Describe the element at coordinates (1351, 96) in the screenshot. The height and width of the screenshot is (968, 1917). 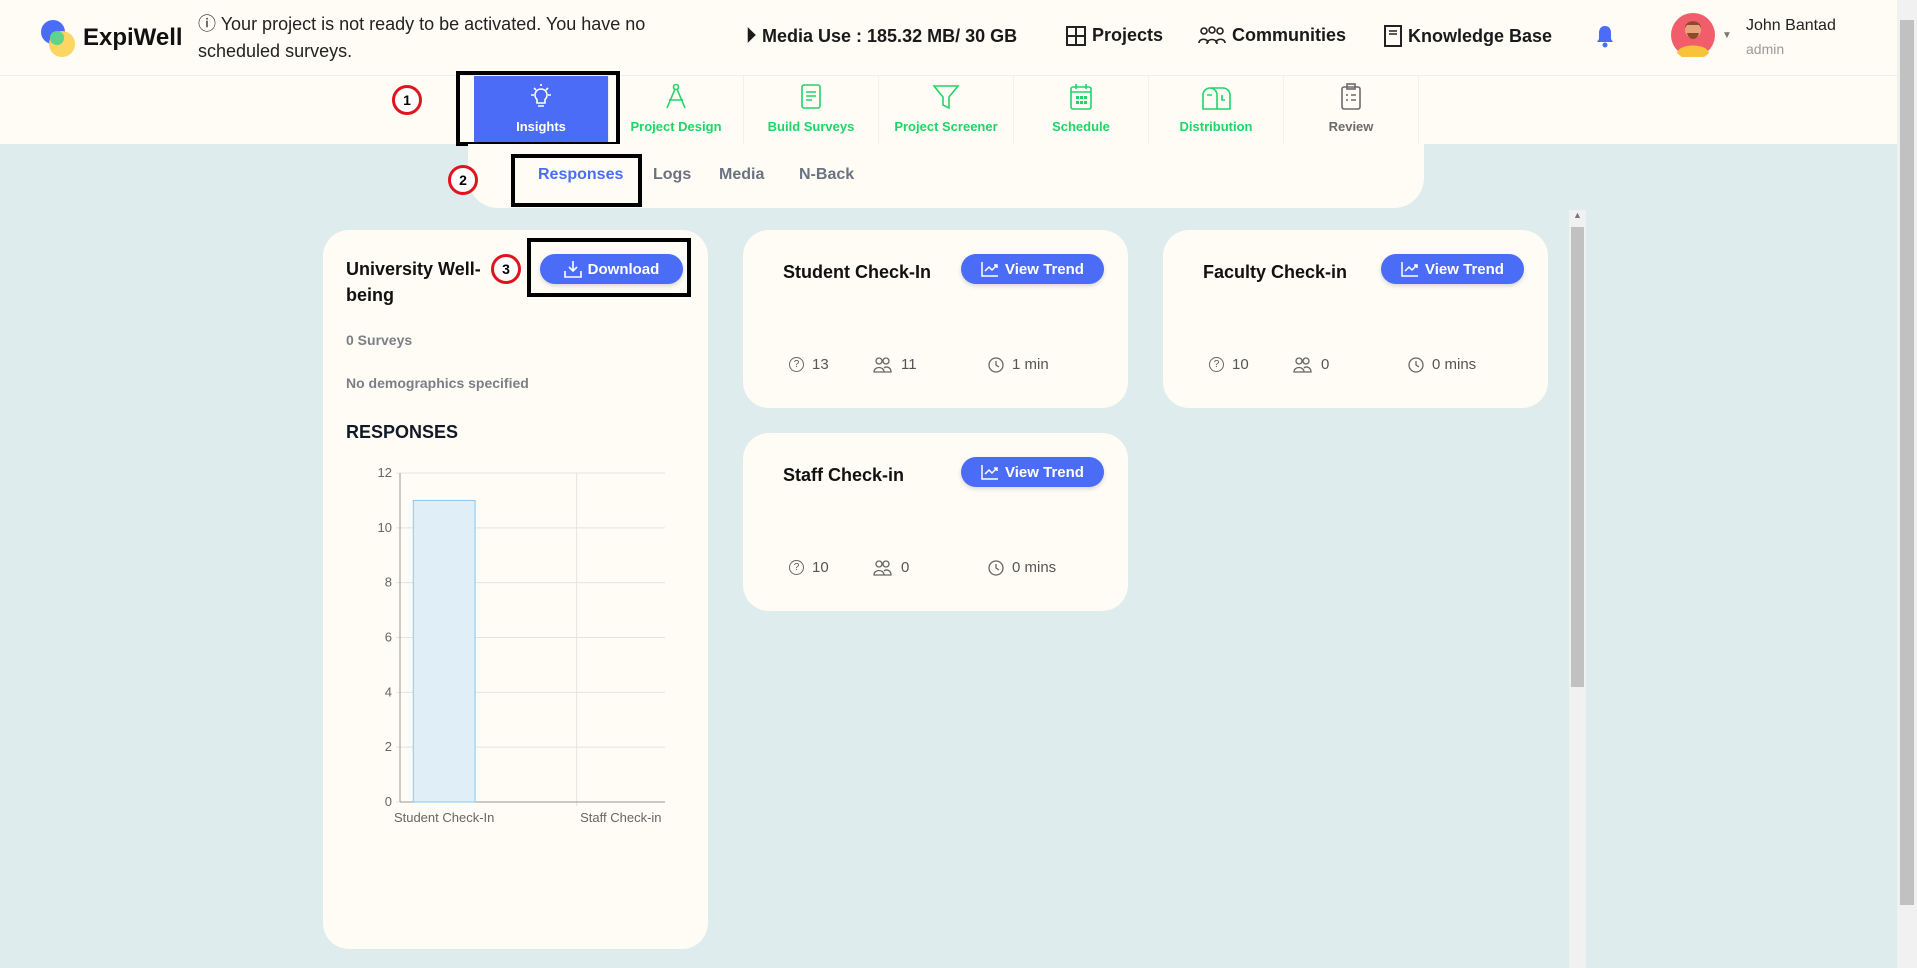
I see `clipboard-icon` at that location.